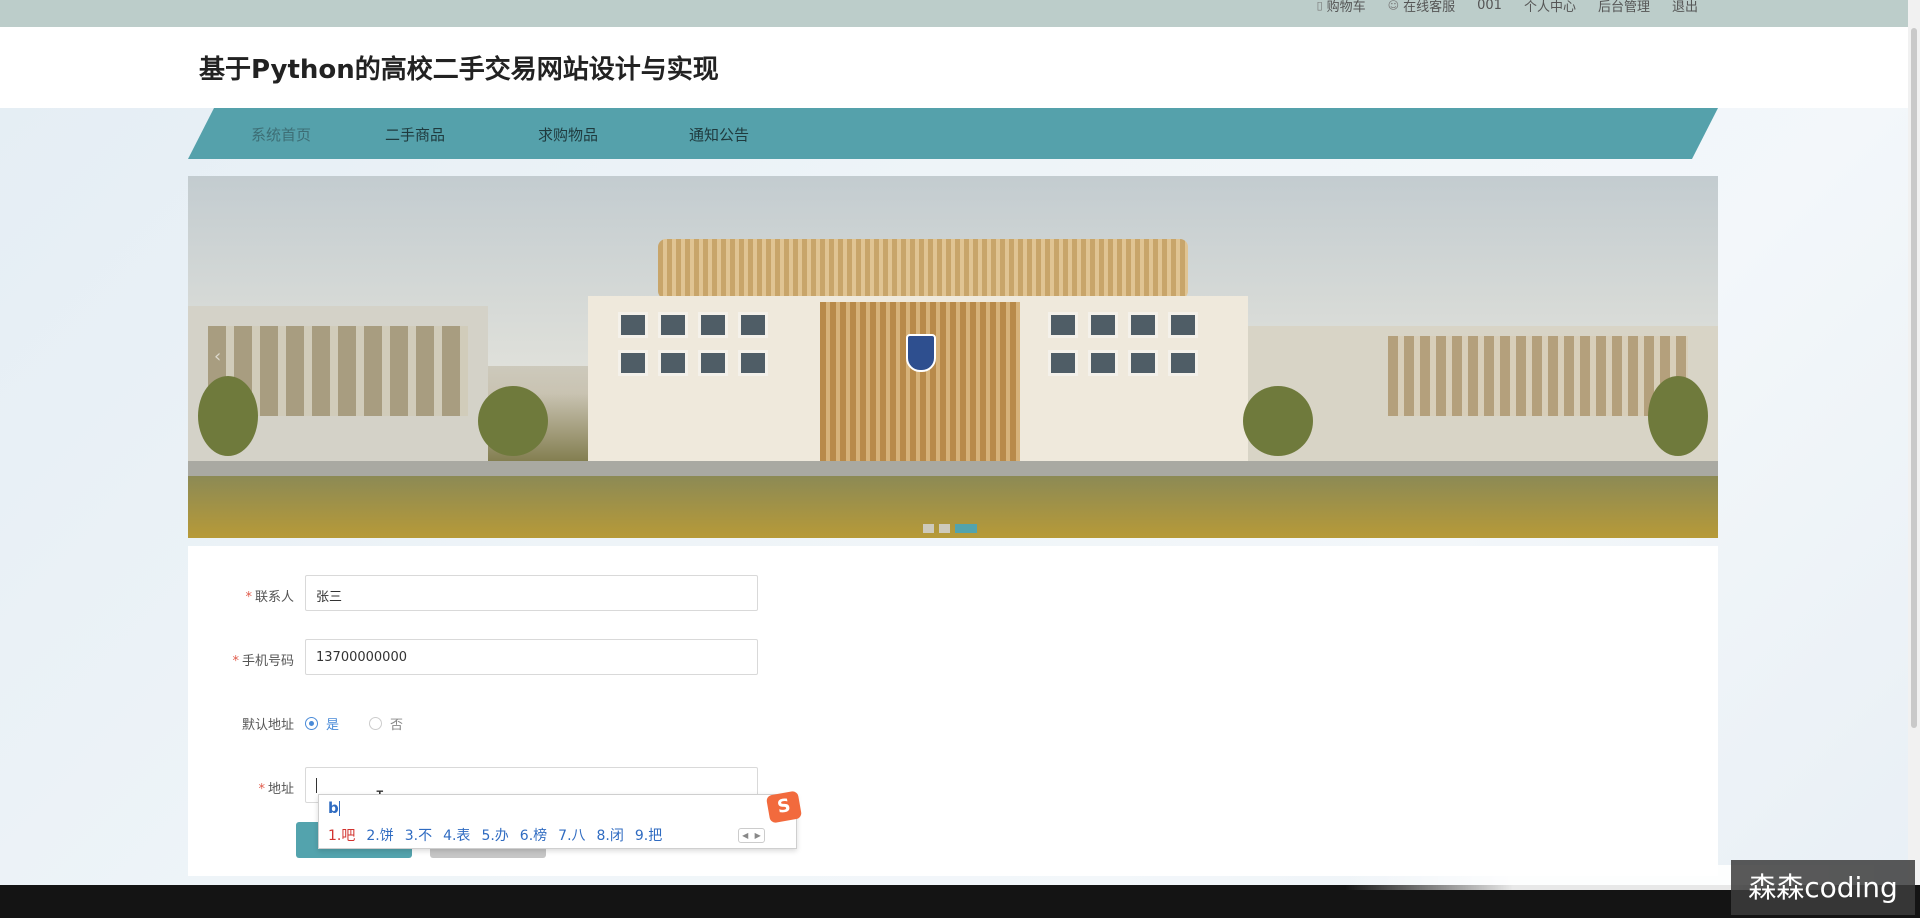  I want to click on ime-candidate: 4.表, so click(456, 835).